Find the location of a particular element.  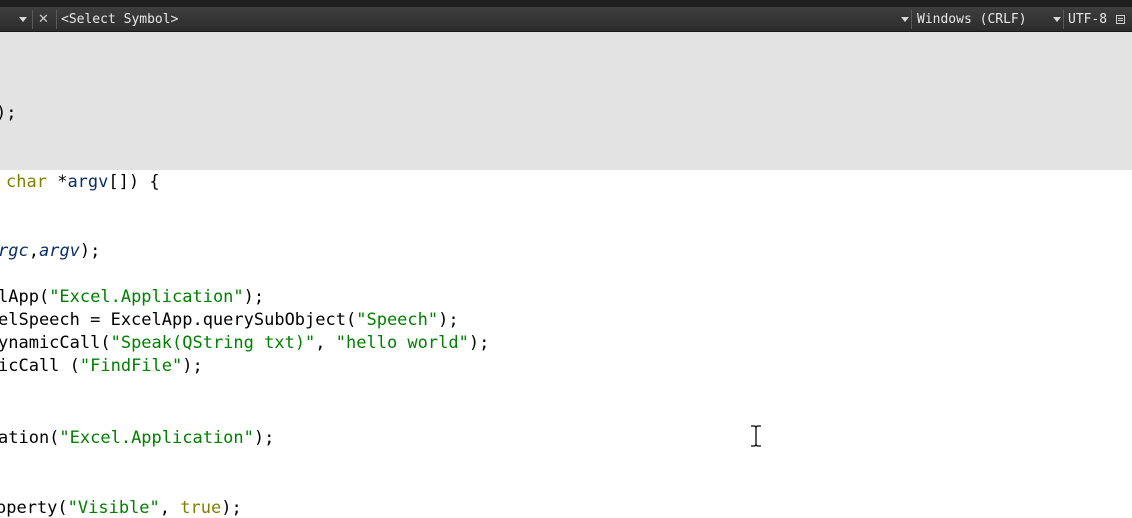

menu-icon is located at coordinates (1120, 19).